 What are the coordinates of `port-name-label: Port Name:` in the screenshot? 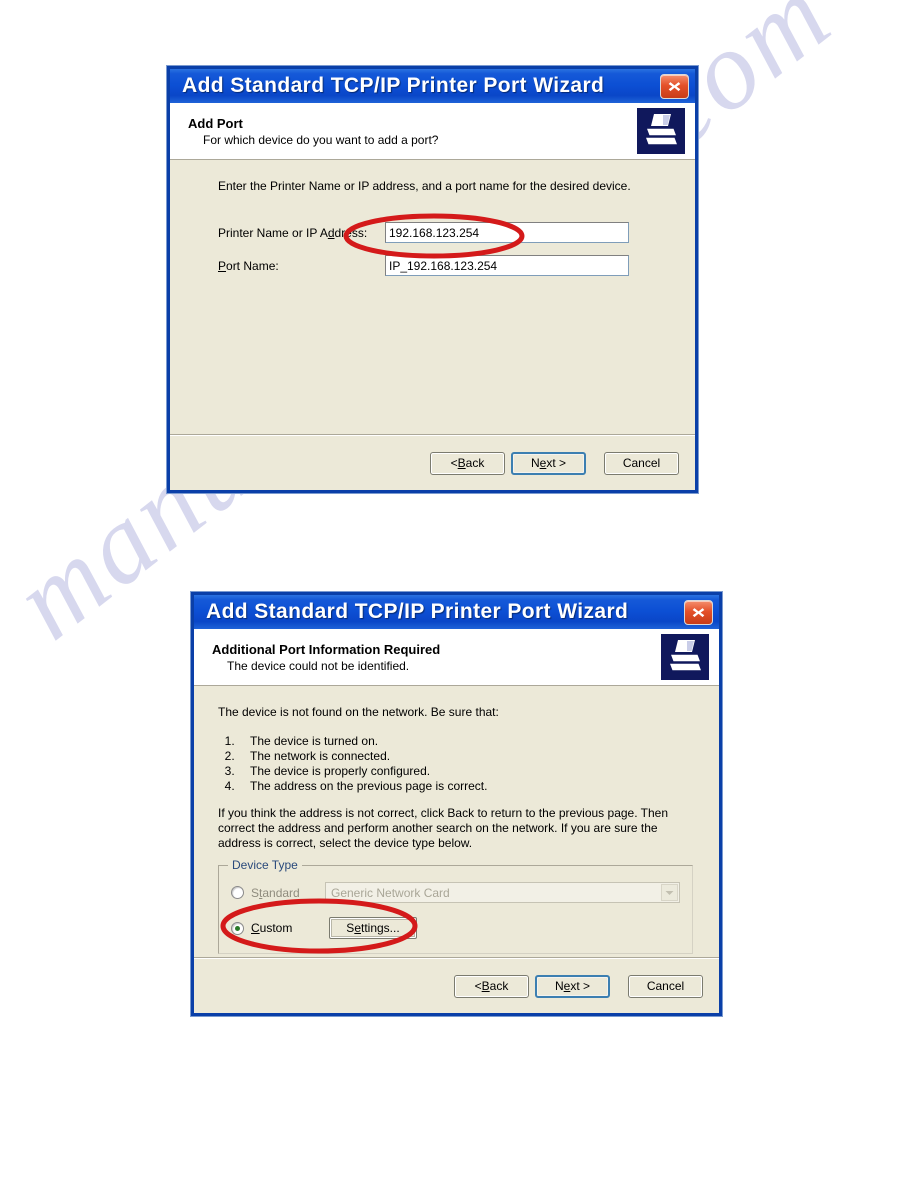 It's located at (248, 265).